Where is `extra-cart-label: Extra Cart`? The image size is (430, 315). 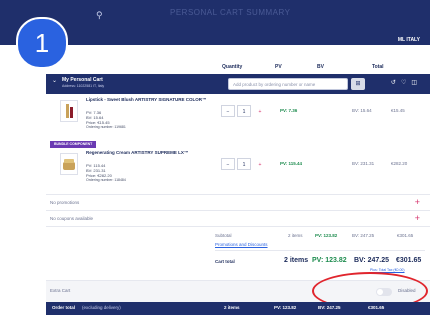 extra-cart-label: Extra Cart is located at coordinates (60, 290).